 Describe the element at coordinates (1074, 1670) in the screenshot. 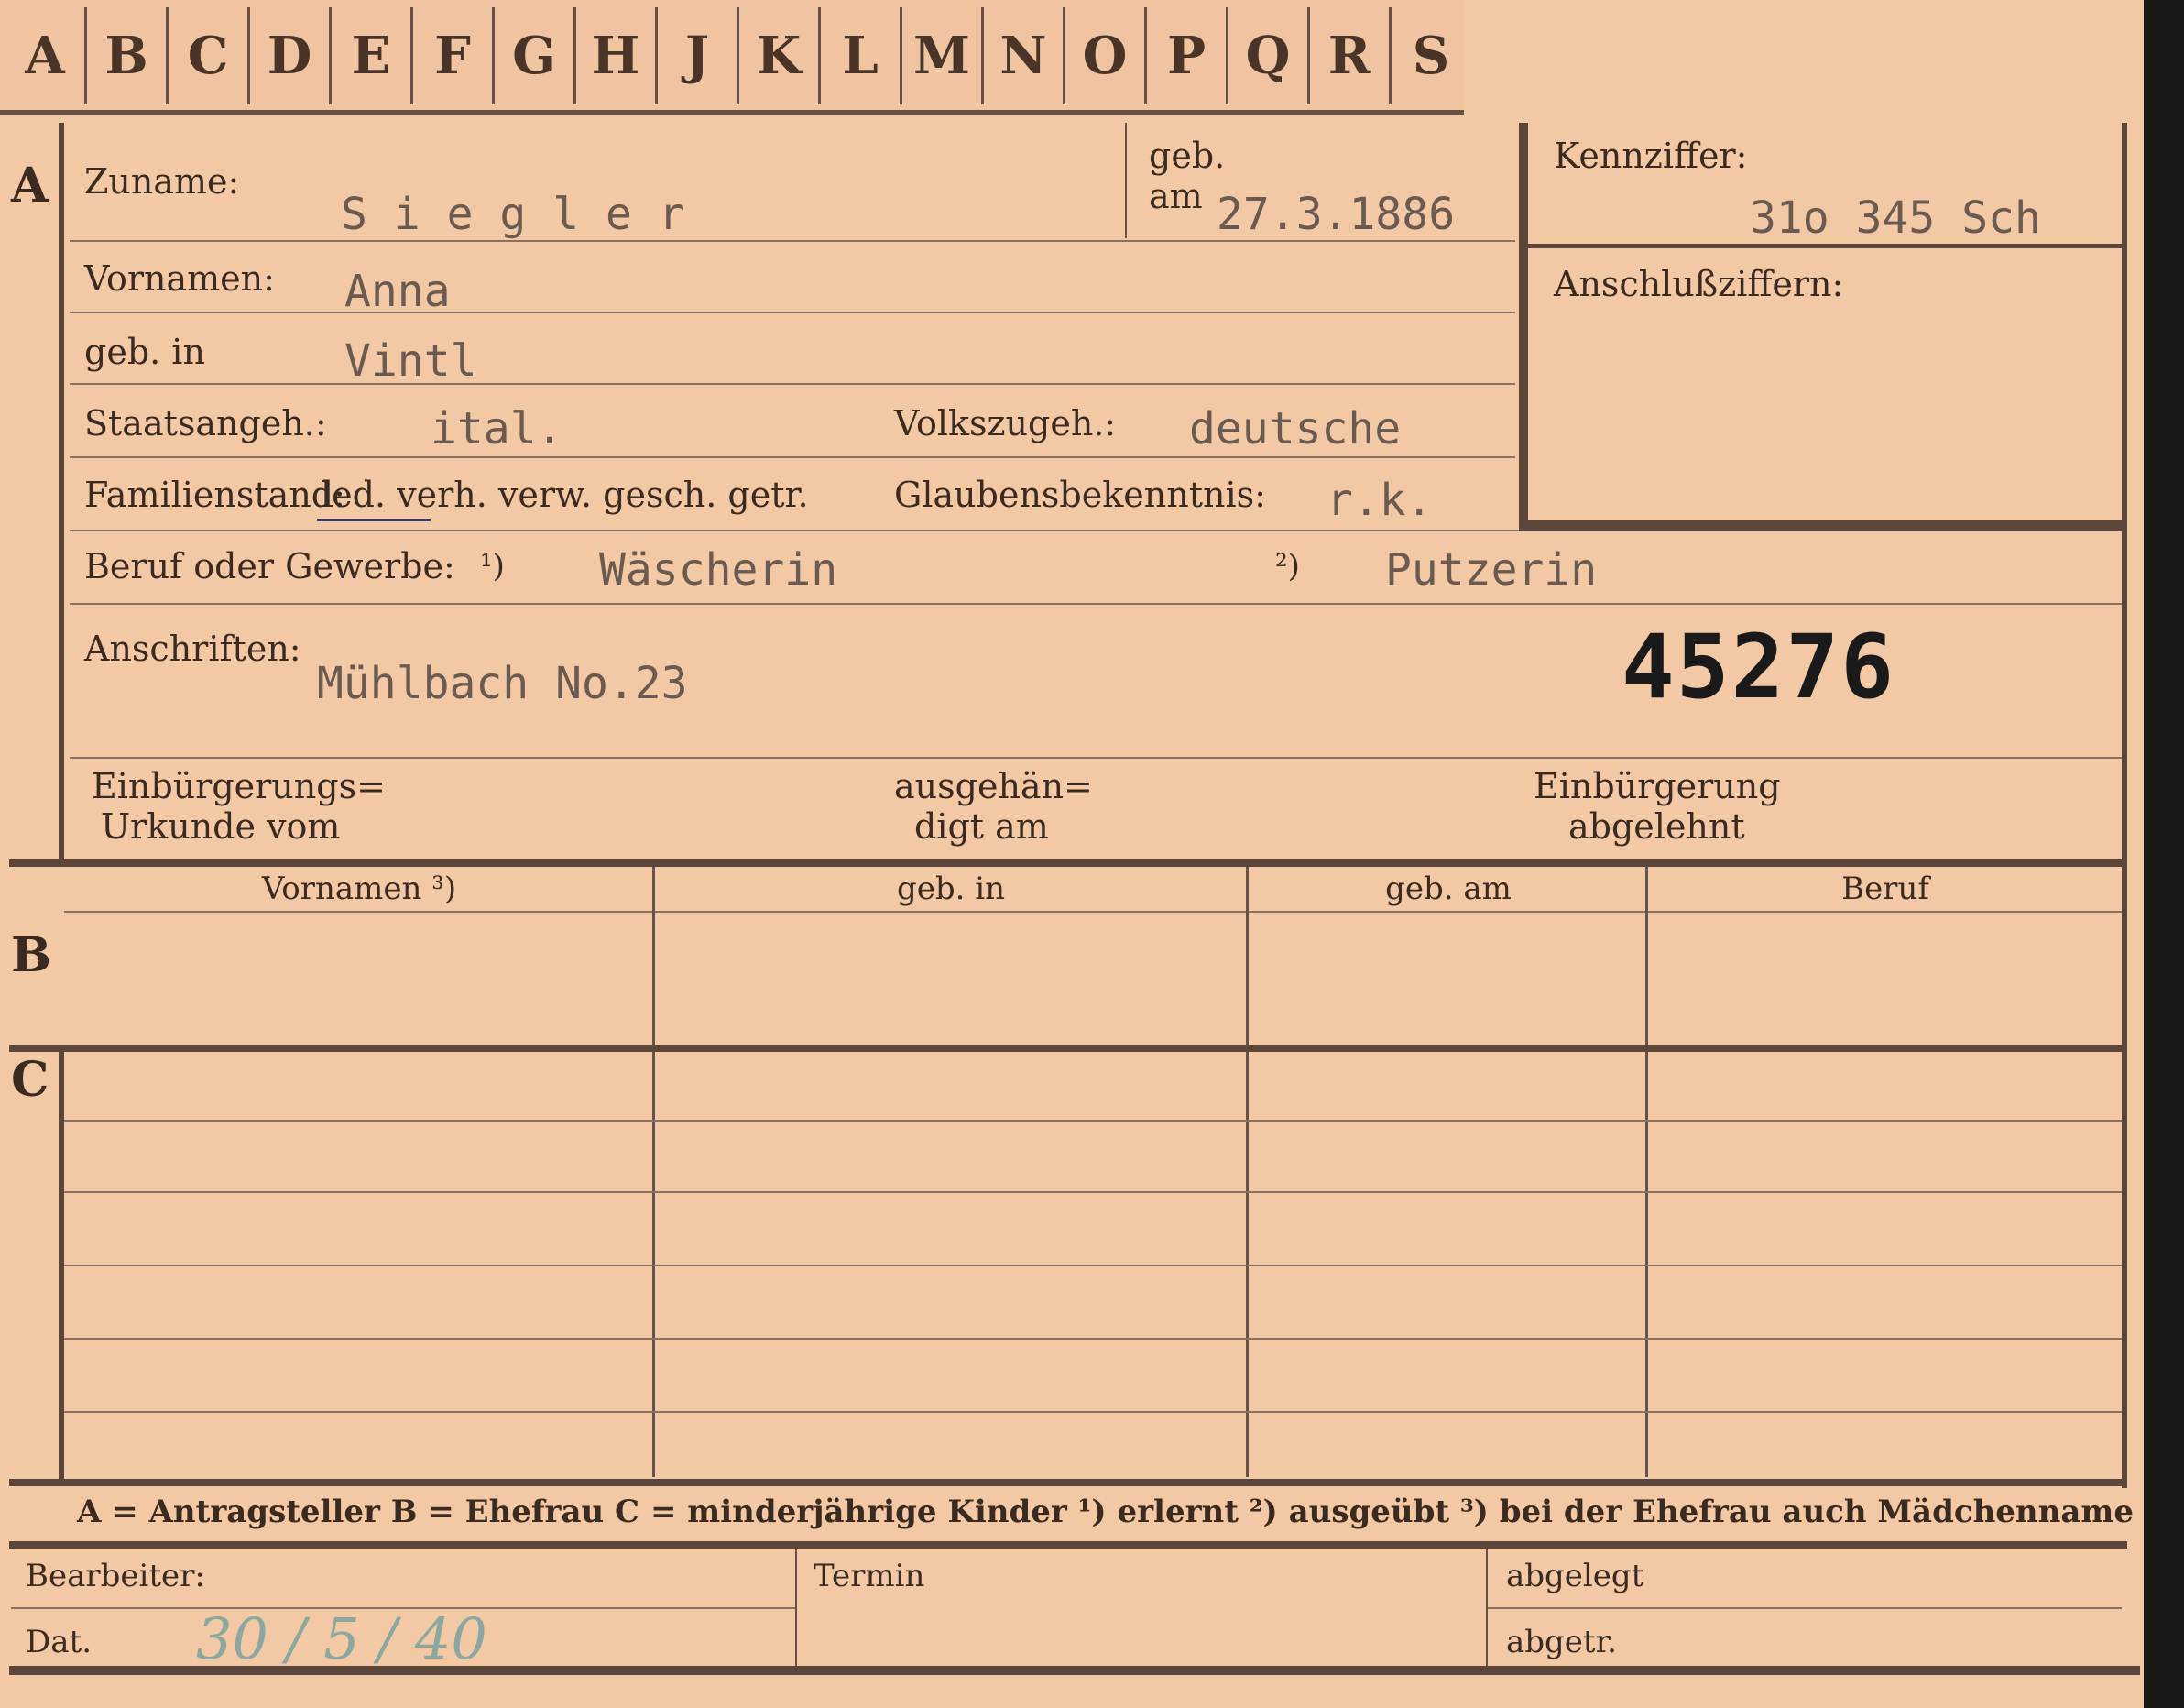

I see `rule-footer-bottom` at that location.